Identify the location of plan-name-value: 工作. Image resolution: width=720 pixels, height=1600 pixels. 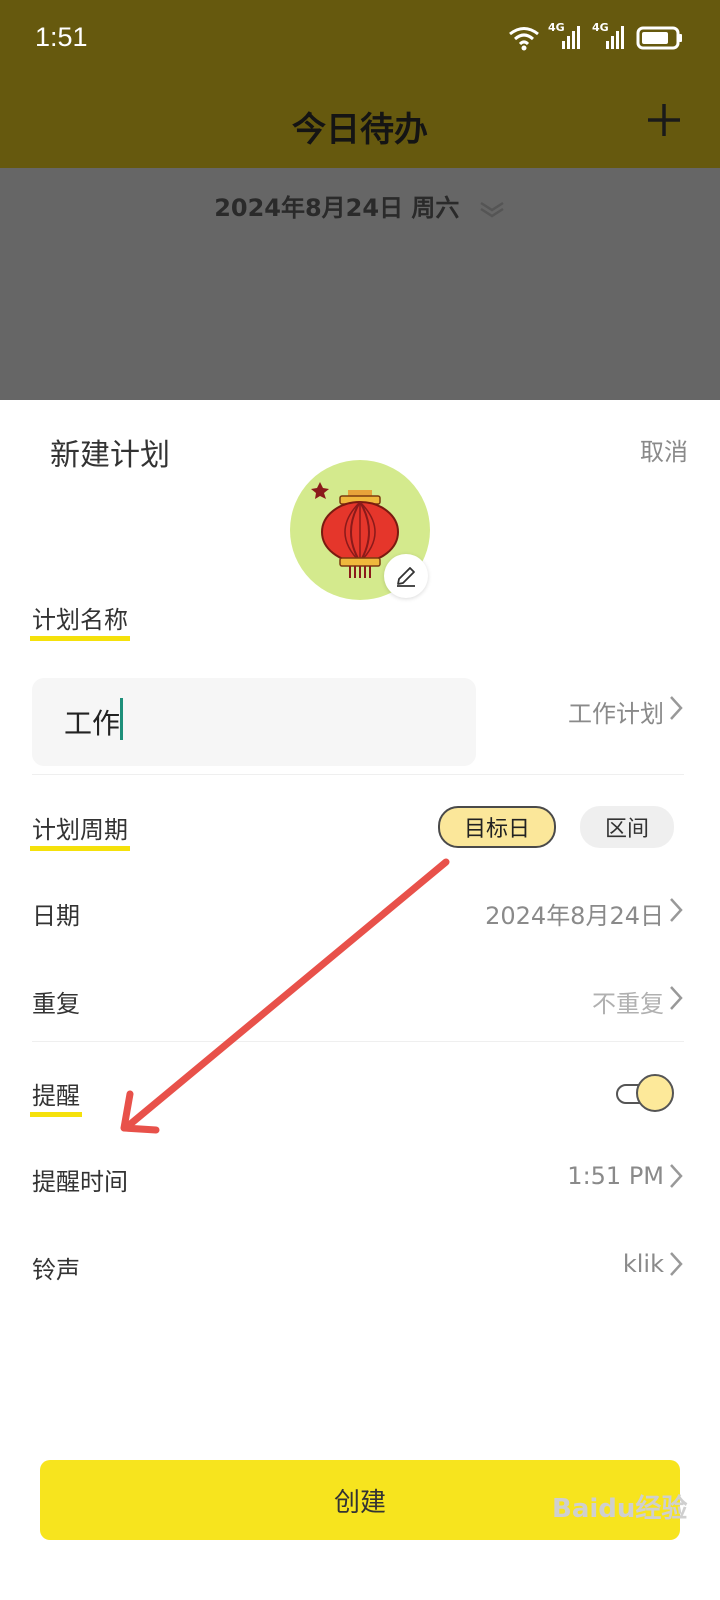
(92, 723).